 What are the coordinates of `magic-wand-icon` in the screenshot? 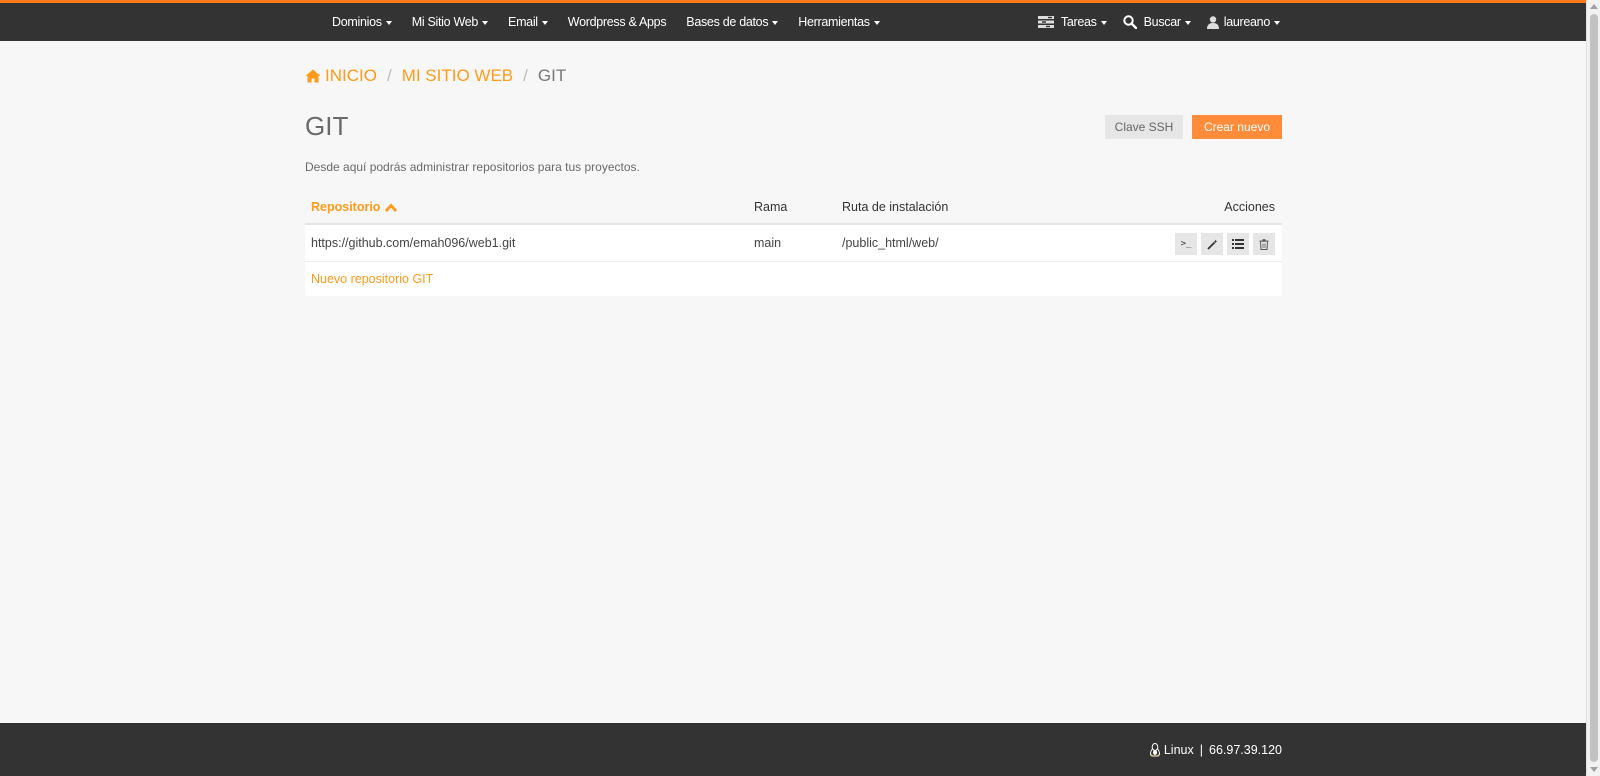 It's located at (1211, 244).